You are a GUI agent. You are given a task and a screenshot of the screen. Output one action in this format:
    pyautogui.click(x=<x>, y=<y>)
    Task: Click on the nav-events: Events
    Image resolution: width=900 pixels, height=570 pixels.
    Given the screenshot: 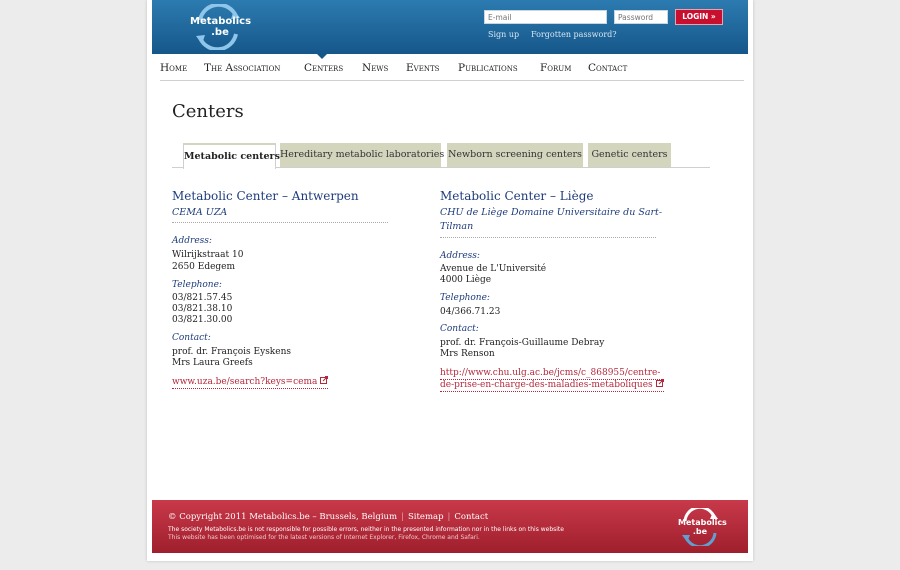 What is the action you would take?
    pyautogui.click(x=422, y=68)
    